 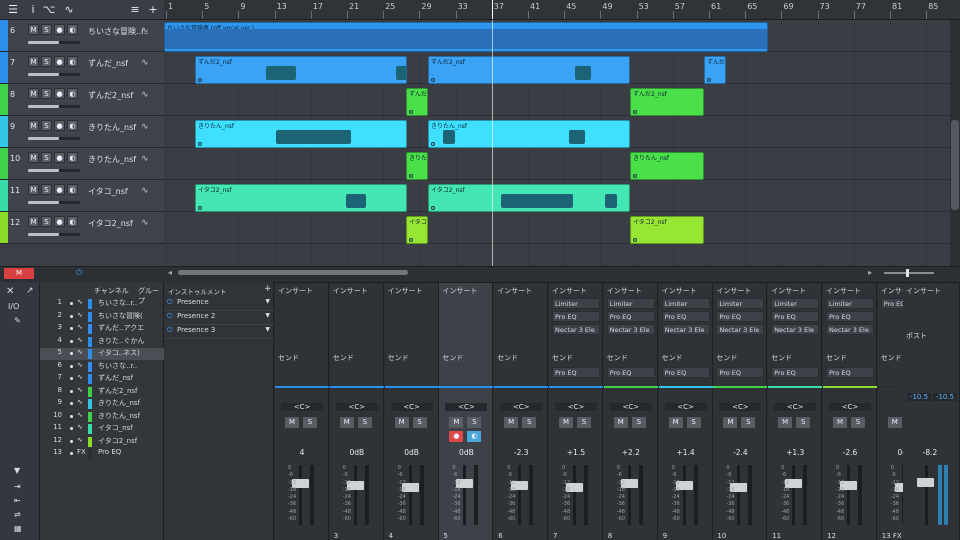 What do you see at coordinates (219, 318) in the screenshot?
I see `instrument-item: ⏻ Presence 2 ▼` at bounding box center [219, 318].